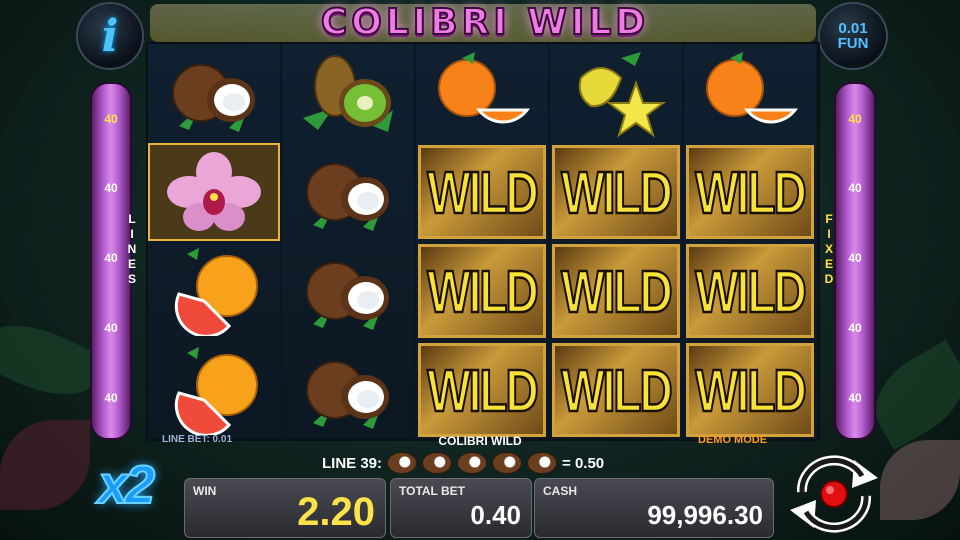 The width and height of the screenshot is (960, 540). I want to click on symbol-starfruit, so click(616, 93).